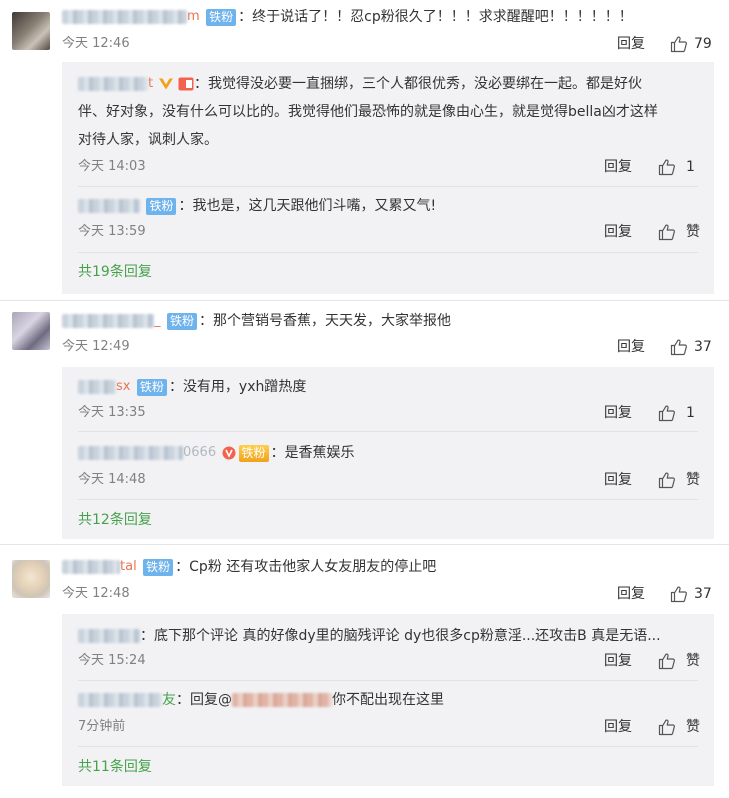 The image size is (729, 798). I want to click on comment-time: 今天 12:46, so click(96, 43).